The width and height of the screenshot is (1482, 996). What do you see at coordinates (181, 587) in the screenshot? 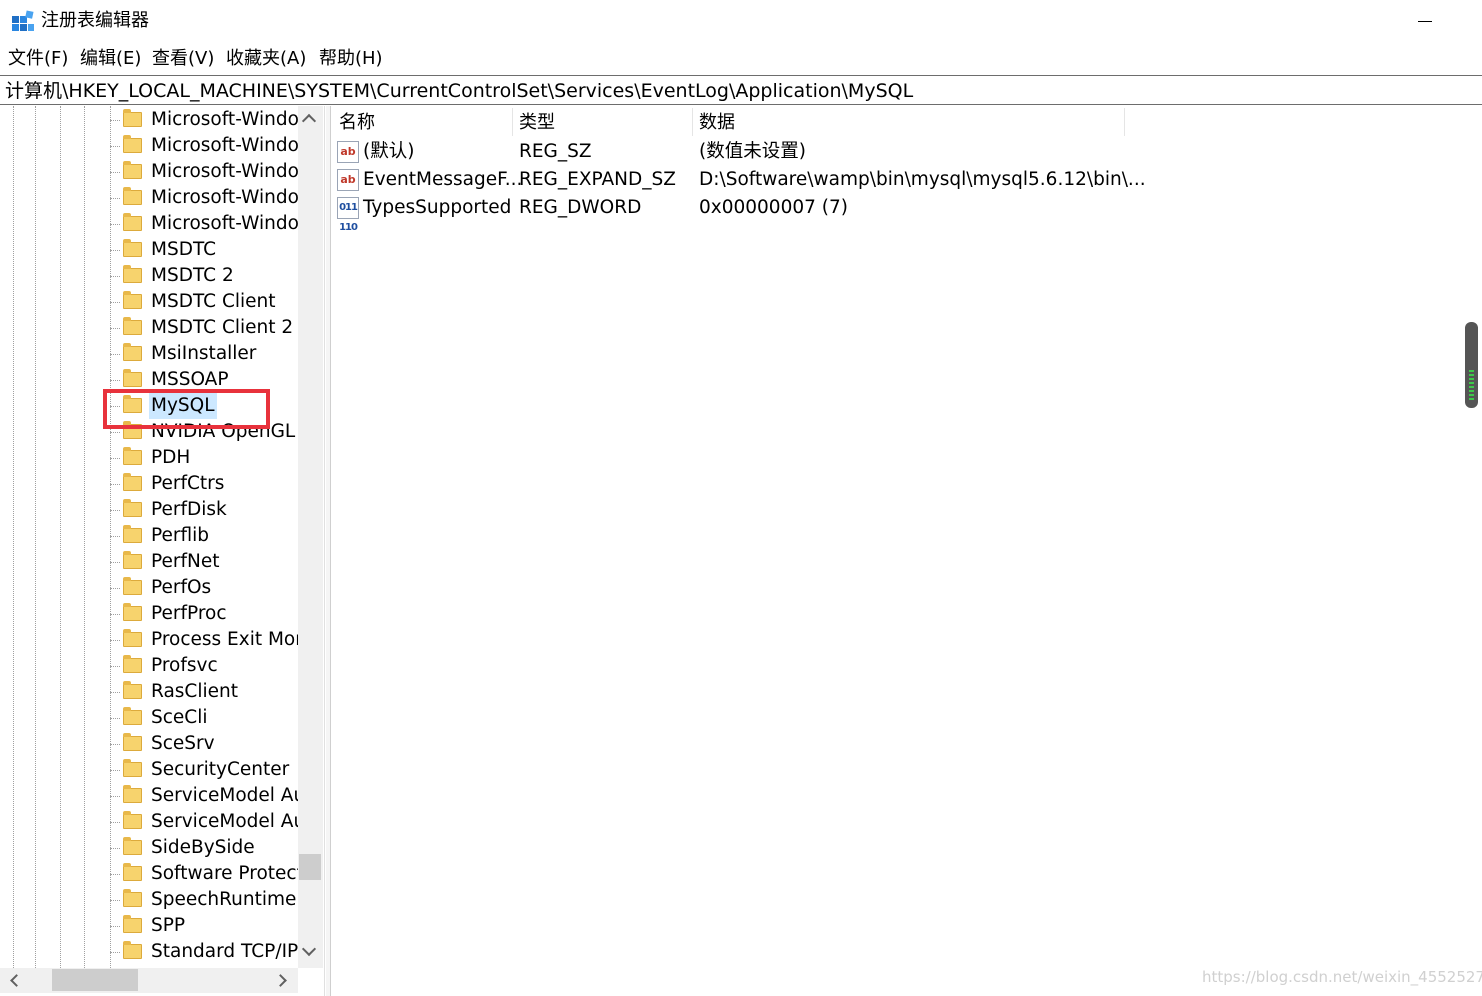
I see `tree-item-label: PerfOs` at bounding box center [181, 587].